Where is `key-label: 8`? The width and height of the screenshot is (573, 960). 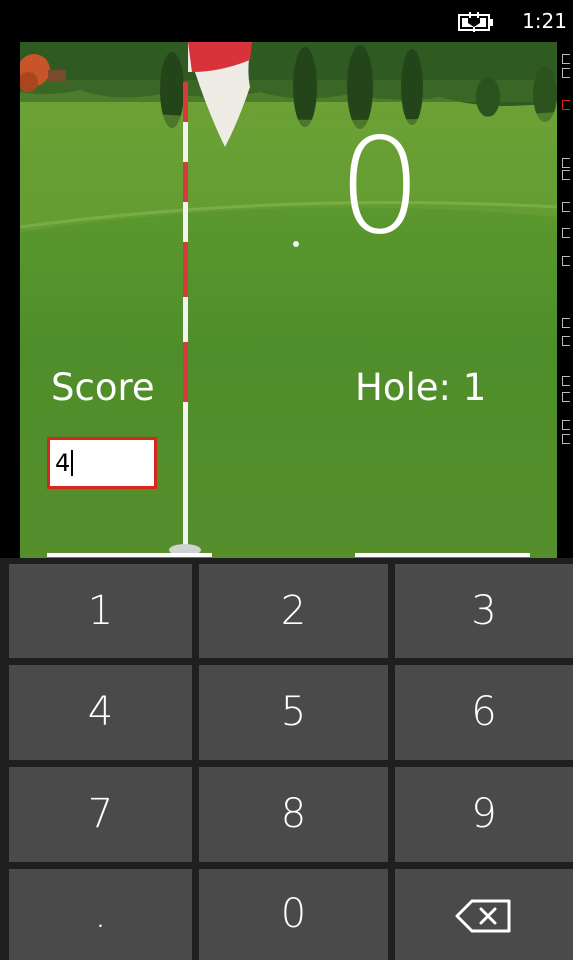 key-label: 8 is located at coordinates (293, 814).